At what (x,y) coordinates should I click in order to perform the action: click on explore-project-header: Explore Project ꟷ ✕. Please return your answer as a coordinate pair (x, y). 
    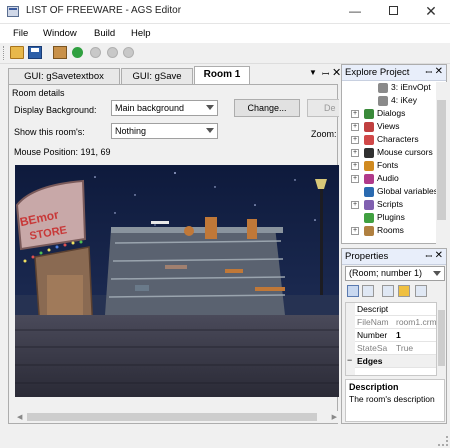
    Looking at the image, I should click on (394, 73).